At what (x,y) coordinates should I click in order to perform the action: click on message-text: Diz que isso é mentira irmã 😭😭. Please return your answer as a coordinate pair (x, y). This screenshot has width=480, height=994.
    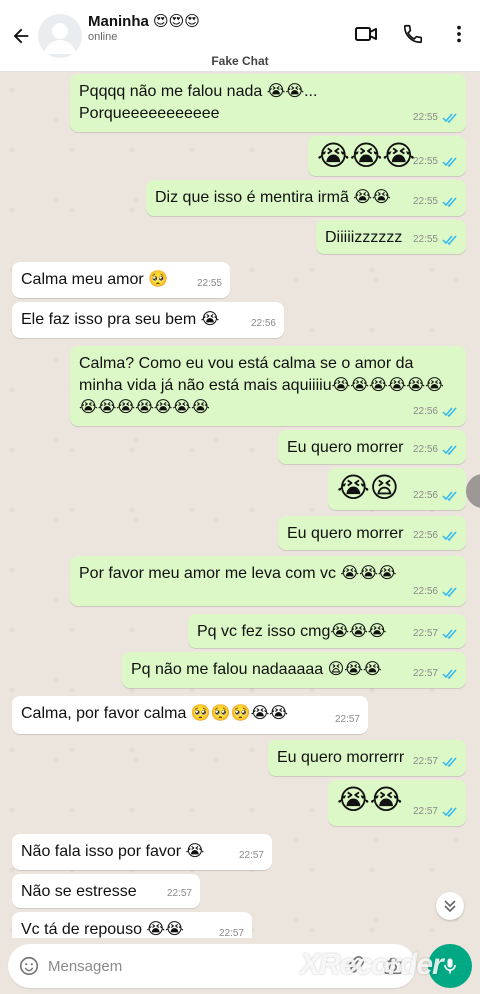
    Looking at the image, I should click on (273, 197).